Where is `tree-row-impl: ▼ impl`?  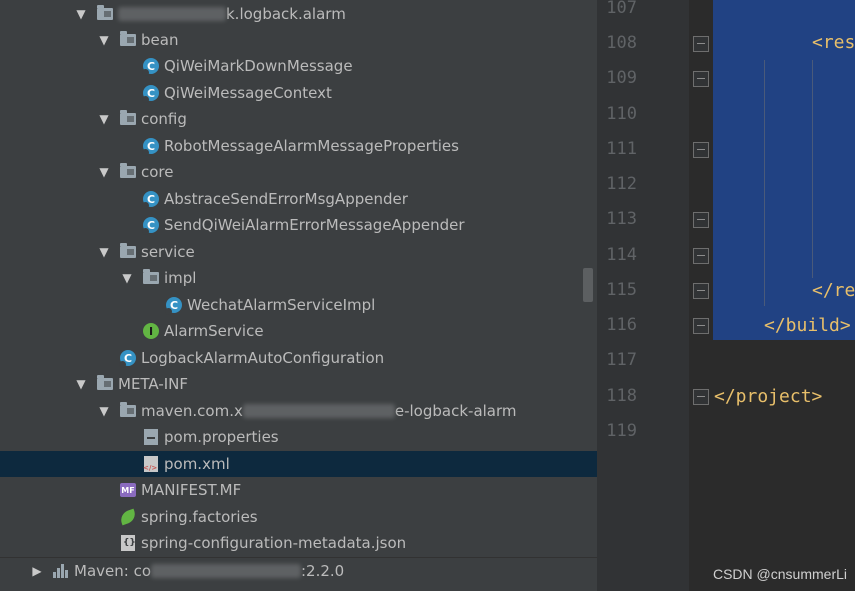 tree-row-impl: ▼ impl is located at coordinates (298, 278).